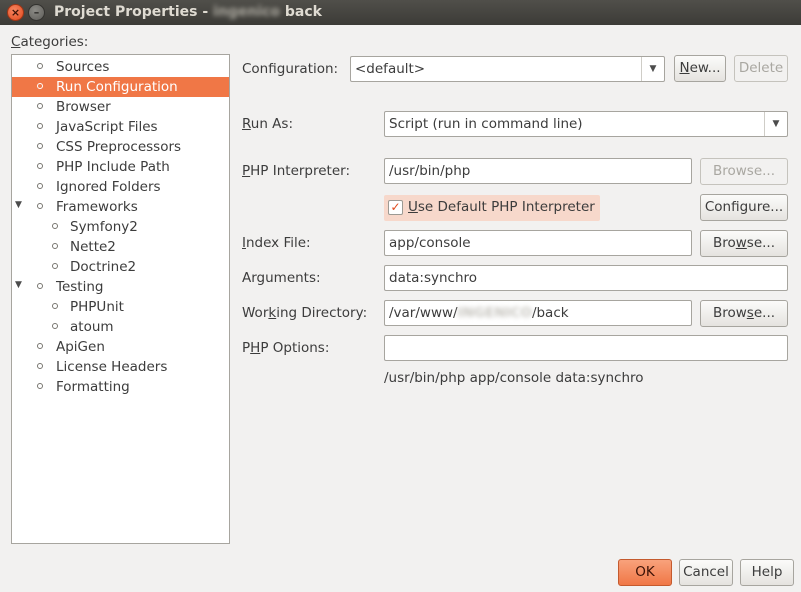 This screenshot has height=592, width=801. Describe the element at coordinates (395, 207) in the screenshot. I see `checkmark-icon: ✓` at that location.